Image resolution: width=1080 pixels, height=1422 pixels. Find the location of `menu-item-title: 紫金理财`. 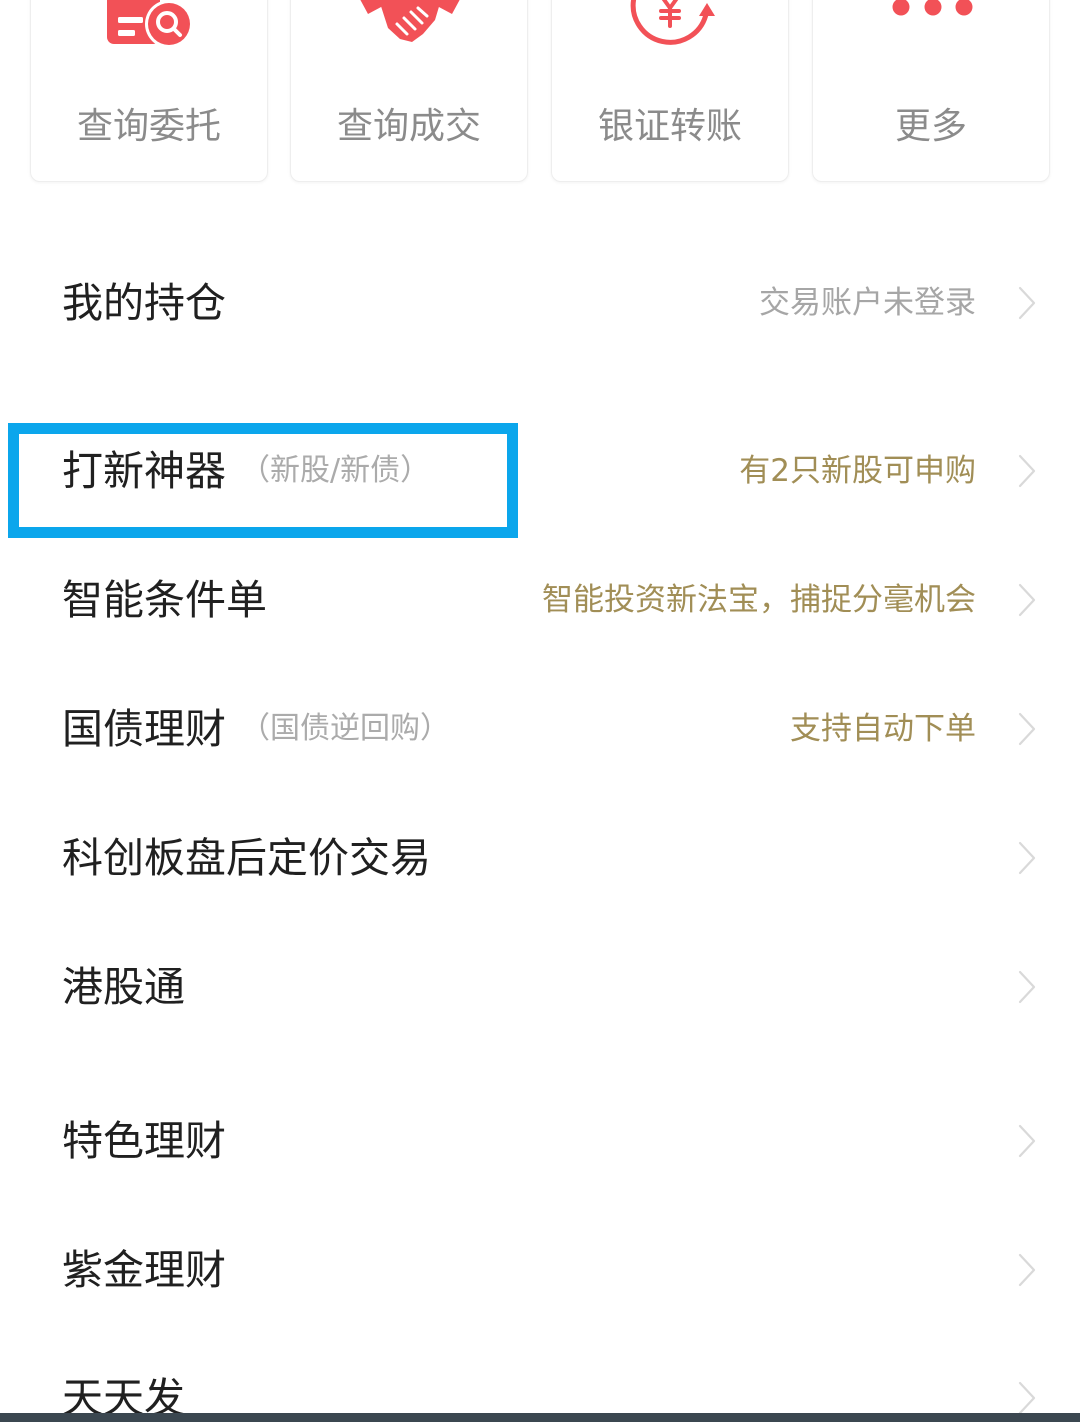

menu-item-title: 紫金理财 is located at coordinates (144, 1270).